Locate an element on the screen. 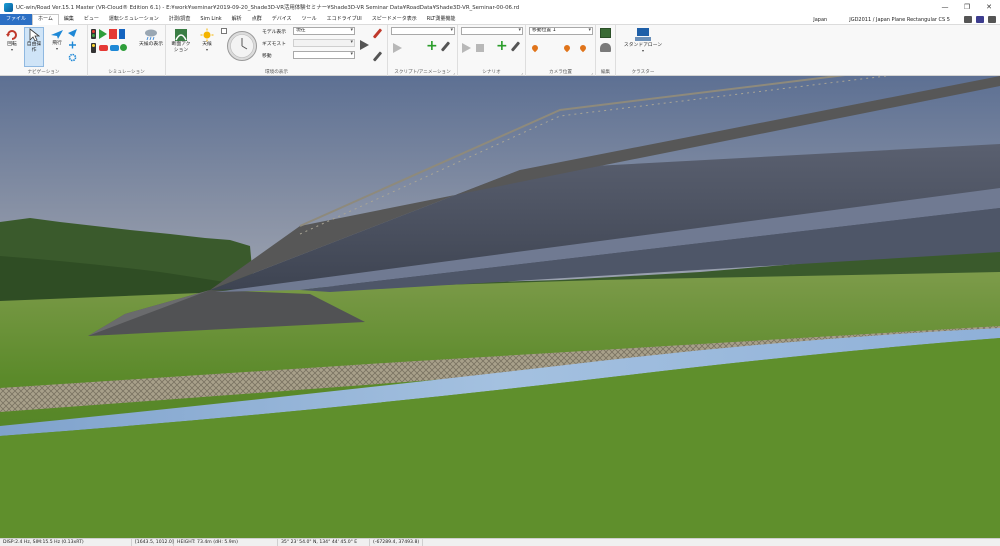  status-frame-rate: DISP:2.4 Hz, SIM:15.5 Hz (0.13xRT) is located at coordinates (66, 542).